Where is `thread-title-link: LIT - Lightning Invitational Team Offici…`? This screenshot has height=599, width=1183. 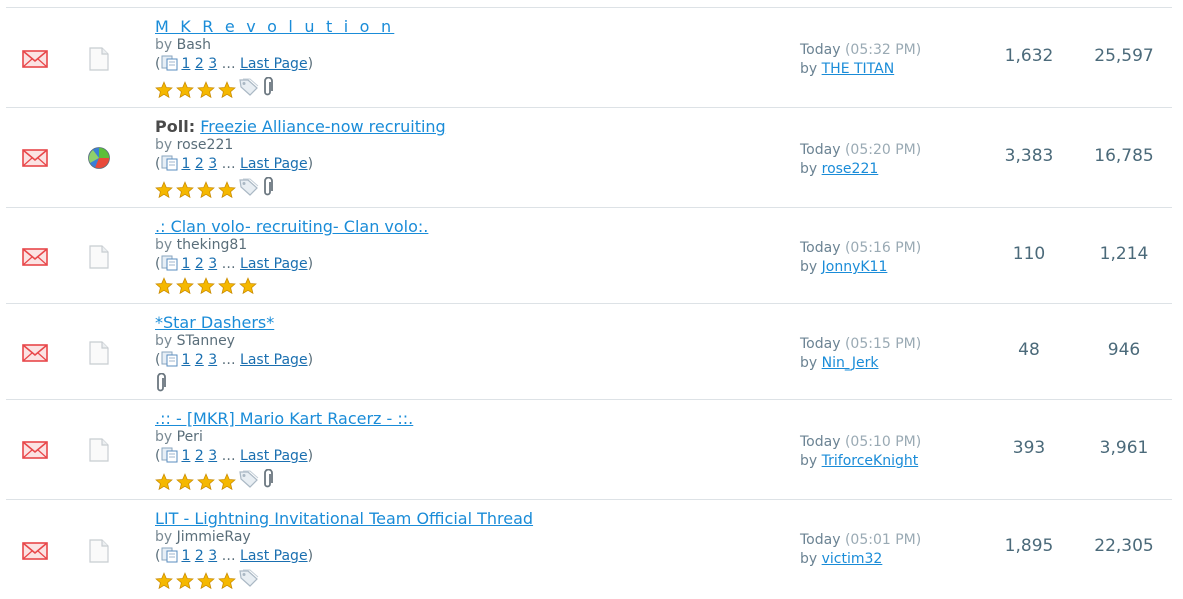
thread-title-link: LIT - Lightning Invitational Team Offici… is located at coordinates (344, 518).